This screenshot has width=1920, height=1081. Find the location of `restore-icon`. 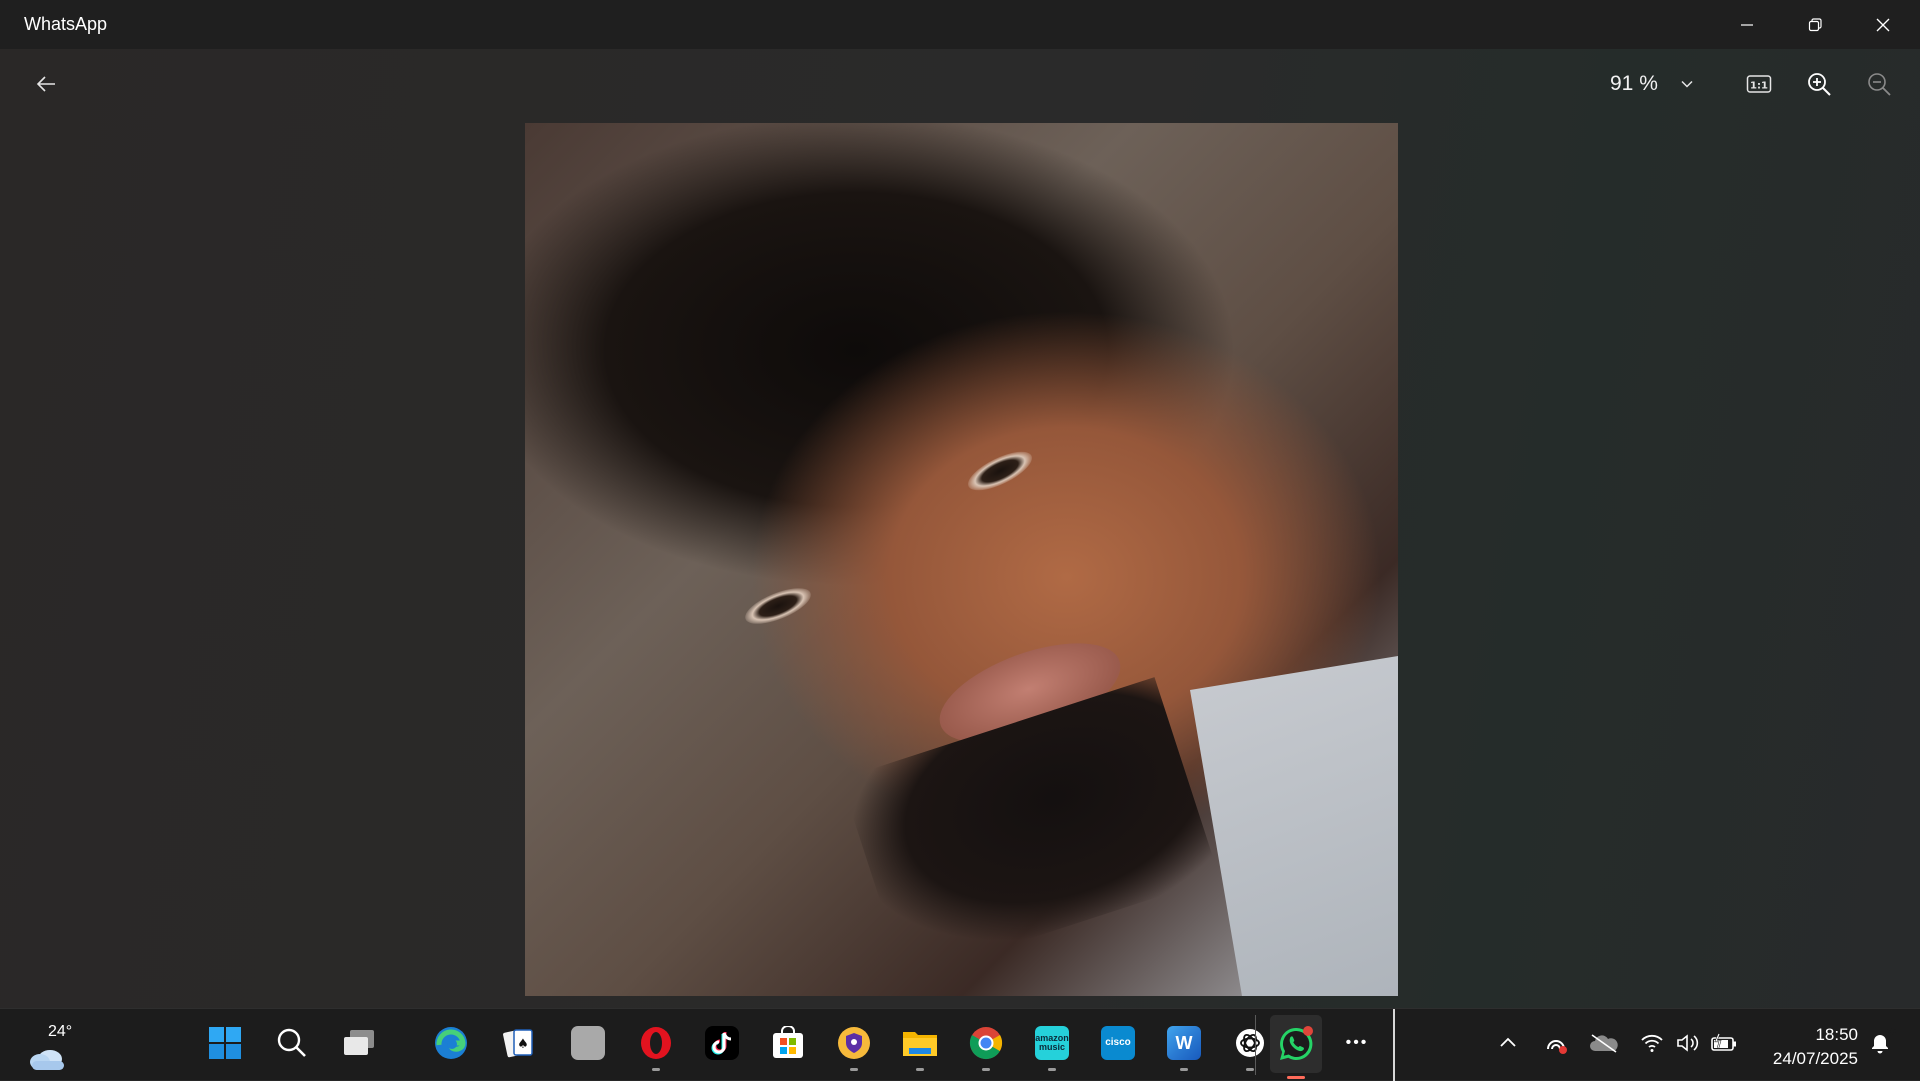

restore-icon is located at coordinates (1815, 24).